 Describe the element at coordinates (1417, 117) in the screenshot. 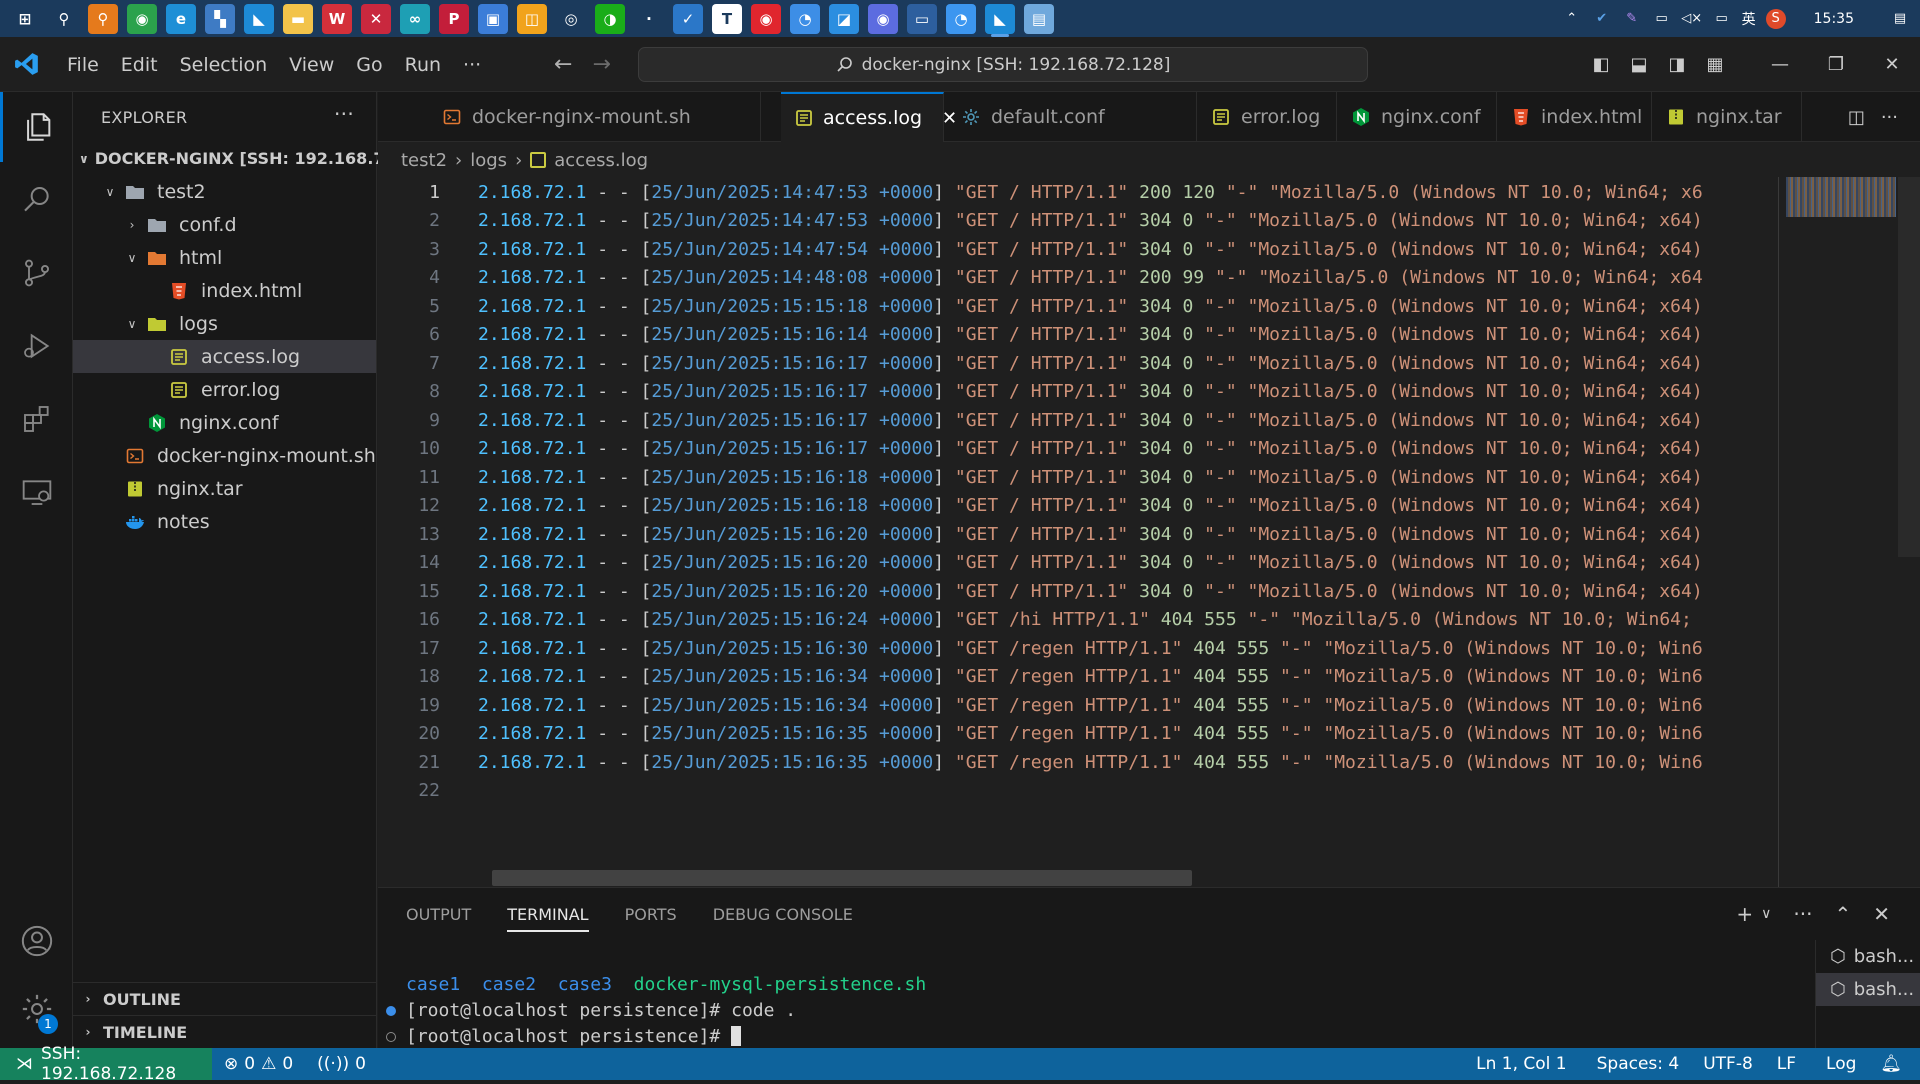

I see `tab-nginx-conf: nginx.conf` at that location.